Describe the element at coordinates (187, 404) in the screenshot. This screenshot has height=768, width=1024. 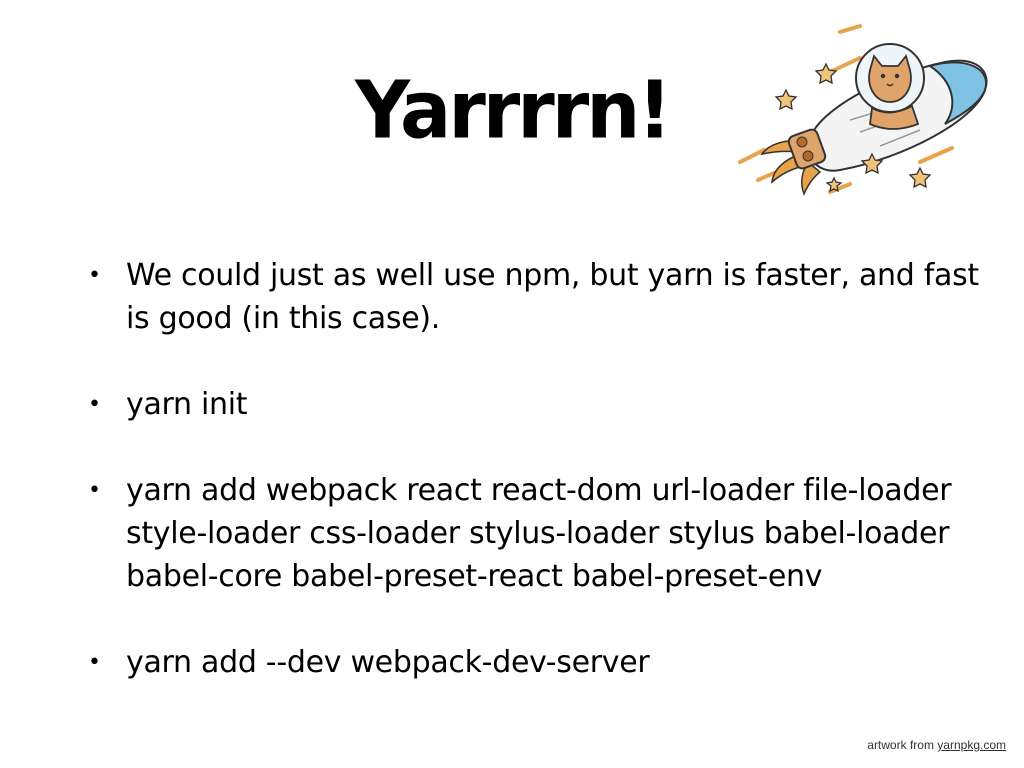
I see `bullet-text: yarn init` at that location.